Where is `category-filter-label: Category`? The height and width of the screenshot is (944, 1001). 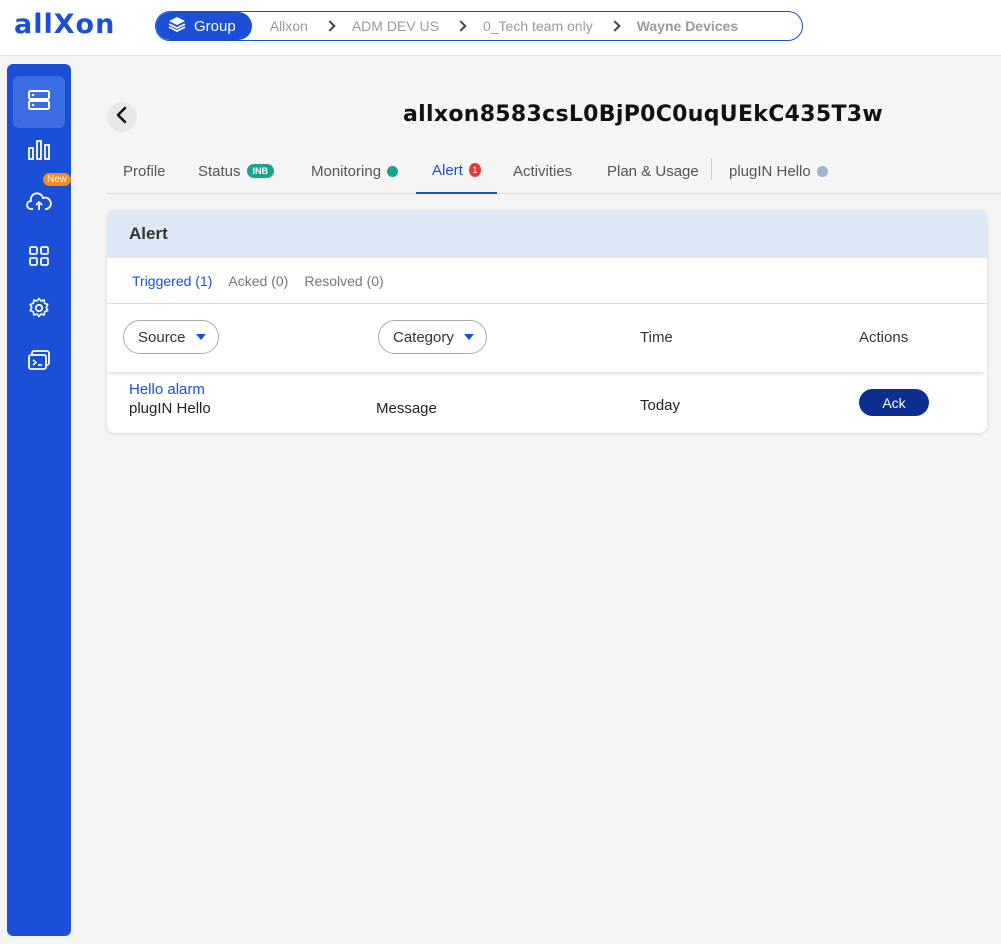 category-filter-label: Category is located at coordinates (423, 337).